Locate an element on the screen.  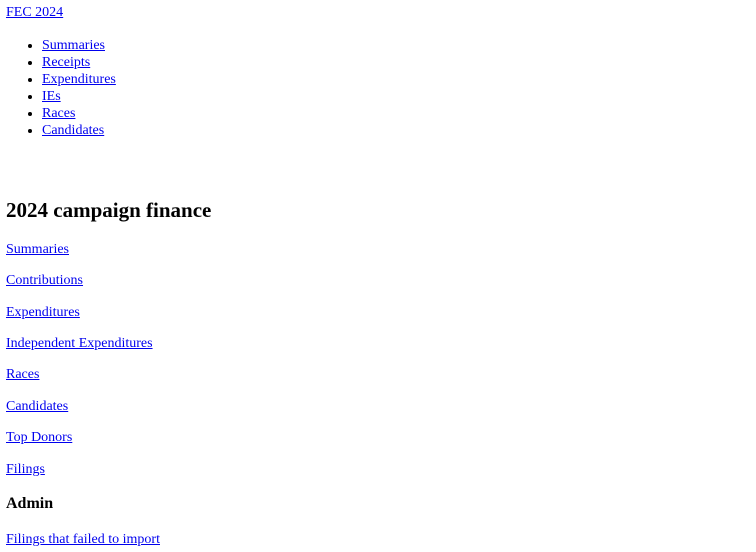
link-filings: Filings is located at coordinates (25, 470).